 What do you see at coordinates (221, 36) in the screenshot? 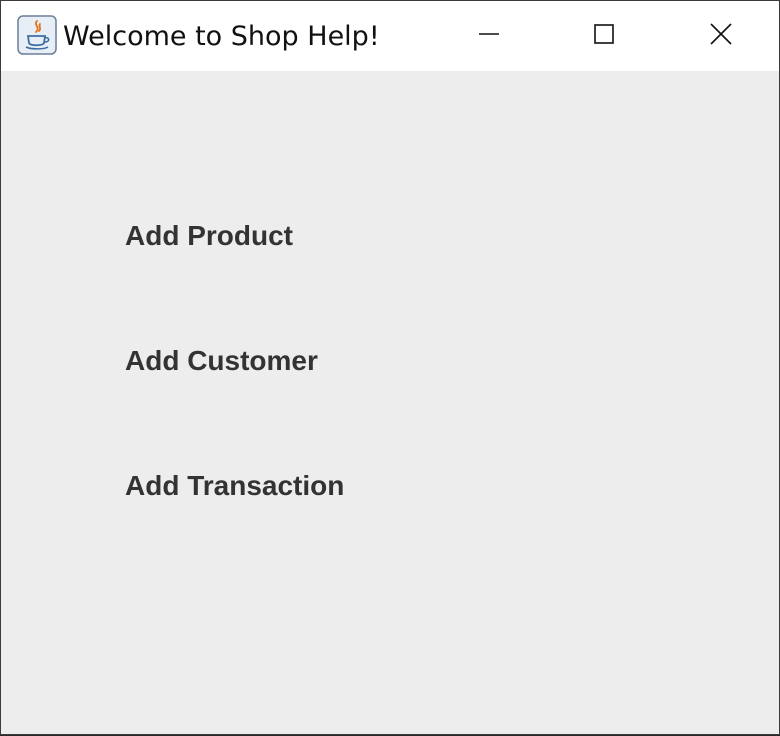
I see `window-title: Welcome to Shop Help!` at bounding box center [221, 36].